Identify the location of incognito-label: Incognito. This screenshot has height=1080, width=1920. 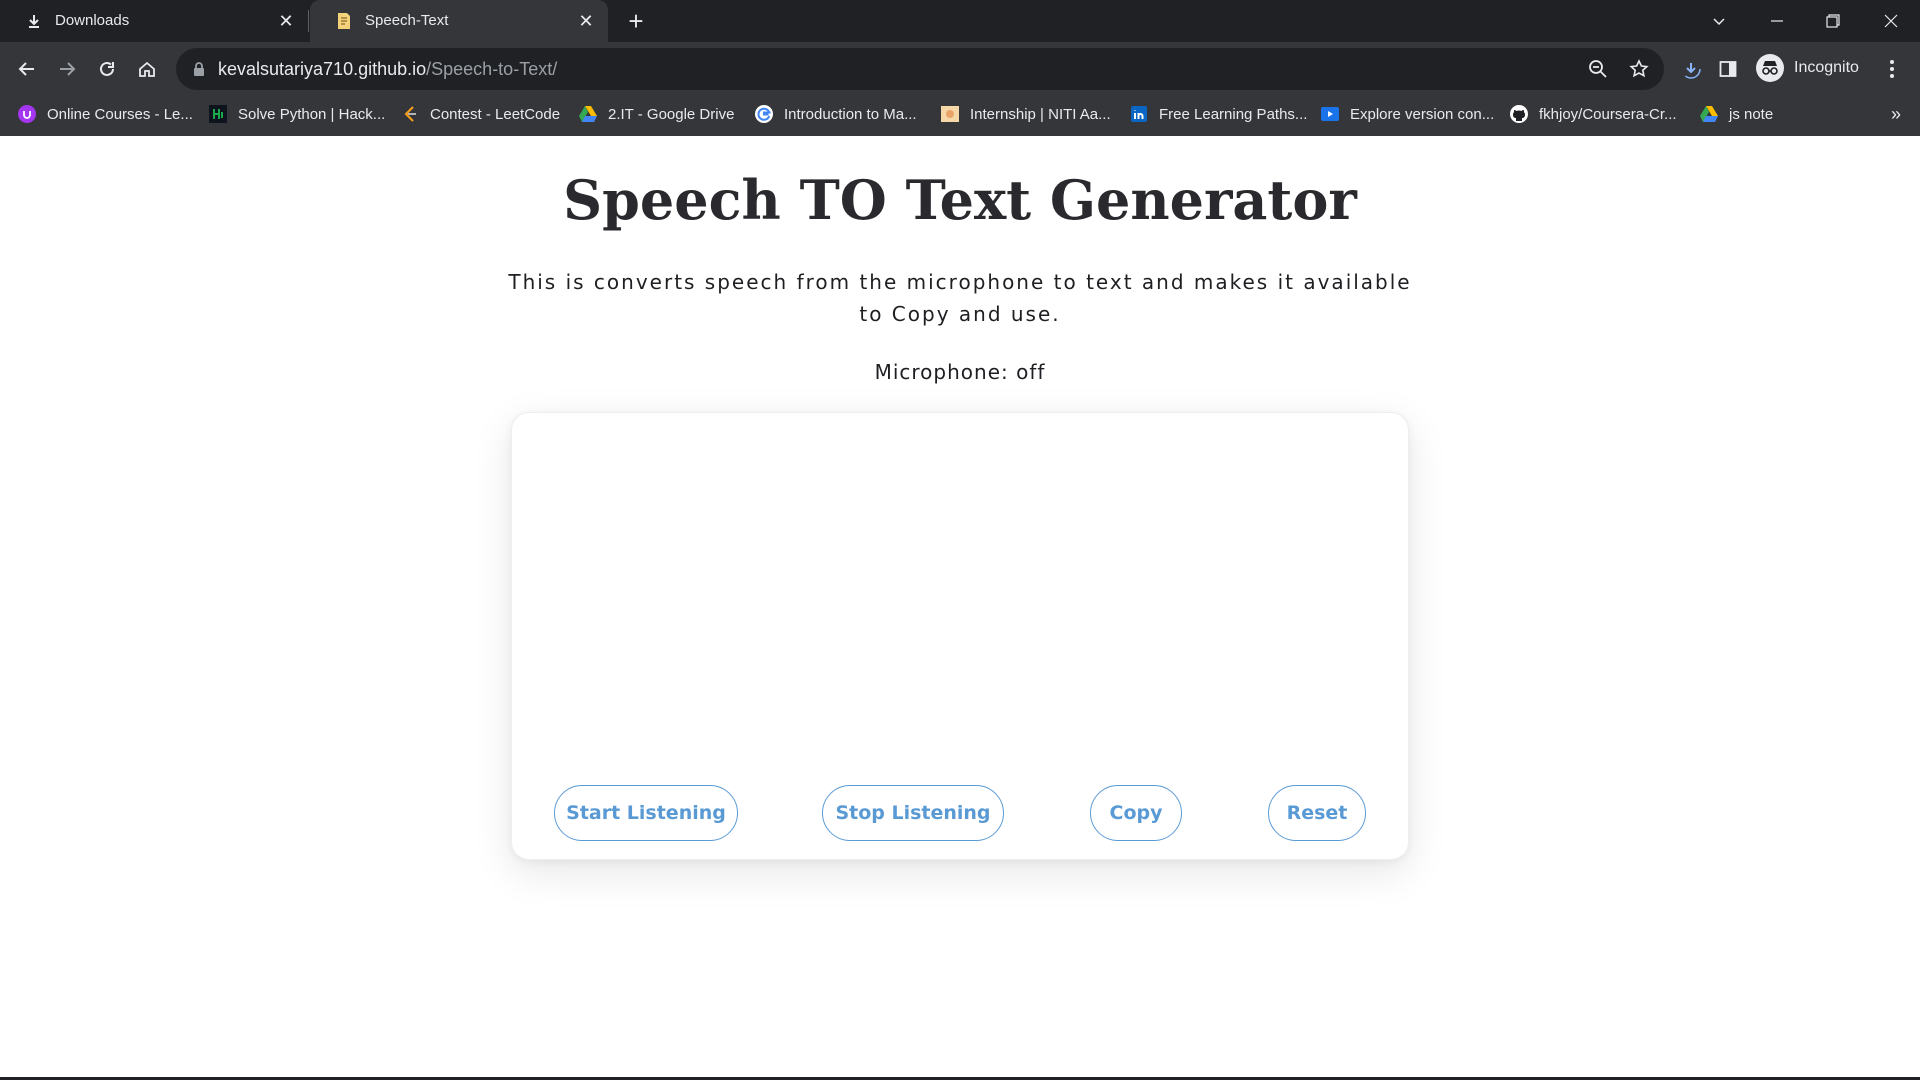
(1826, 67).